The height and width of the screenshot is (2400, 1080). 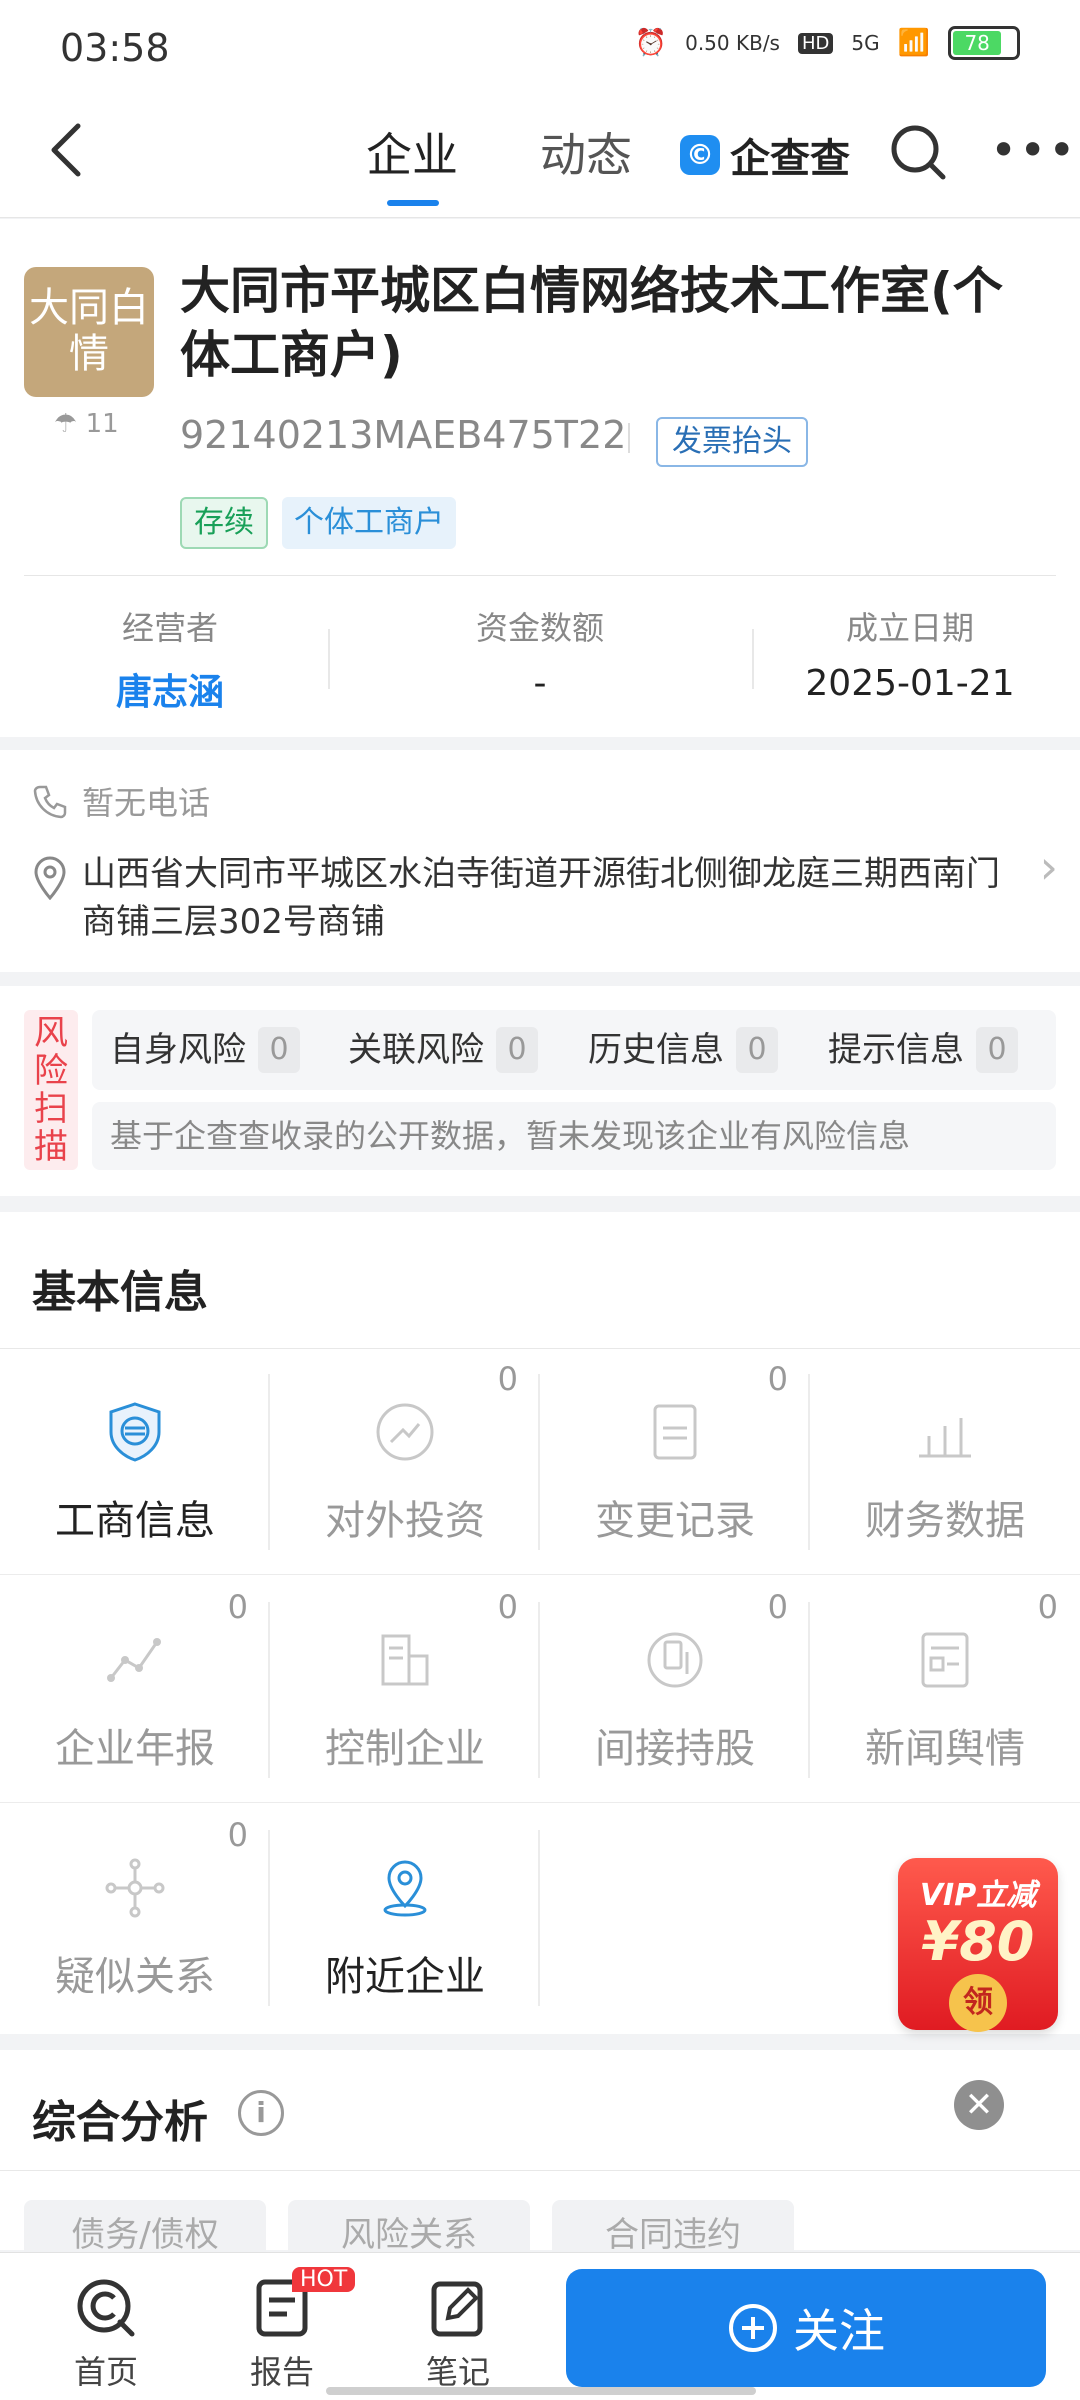 I want to click on risk-item-label: 自身风险, so click(x=178, y=1050).